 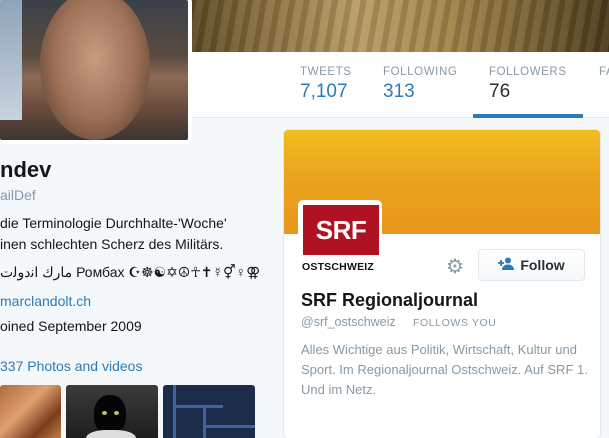 What do you see at coordinates (96, 72) in the screenshot?
I see `profile-avatar` at bounding box center [96, 72].